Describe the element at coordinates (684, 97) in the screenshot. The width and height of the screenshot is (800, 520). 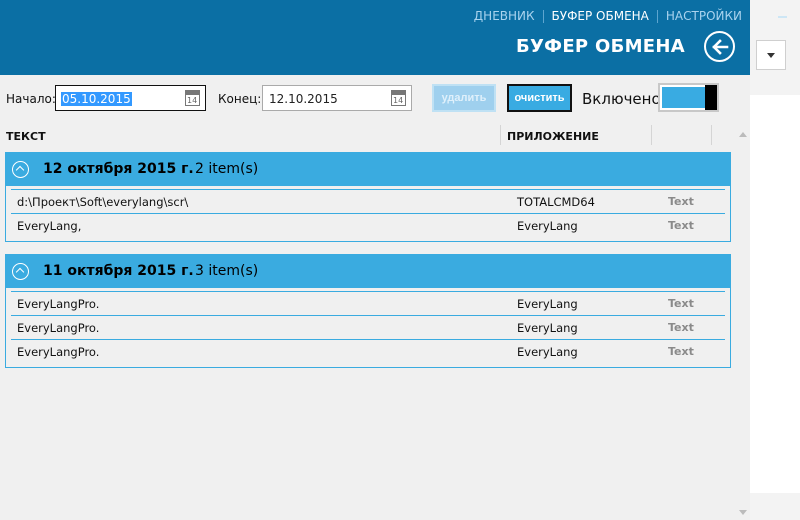
I see `toggle-fill` at that location.